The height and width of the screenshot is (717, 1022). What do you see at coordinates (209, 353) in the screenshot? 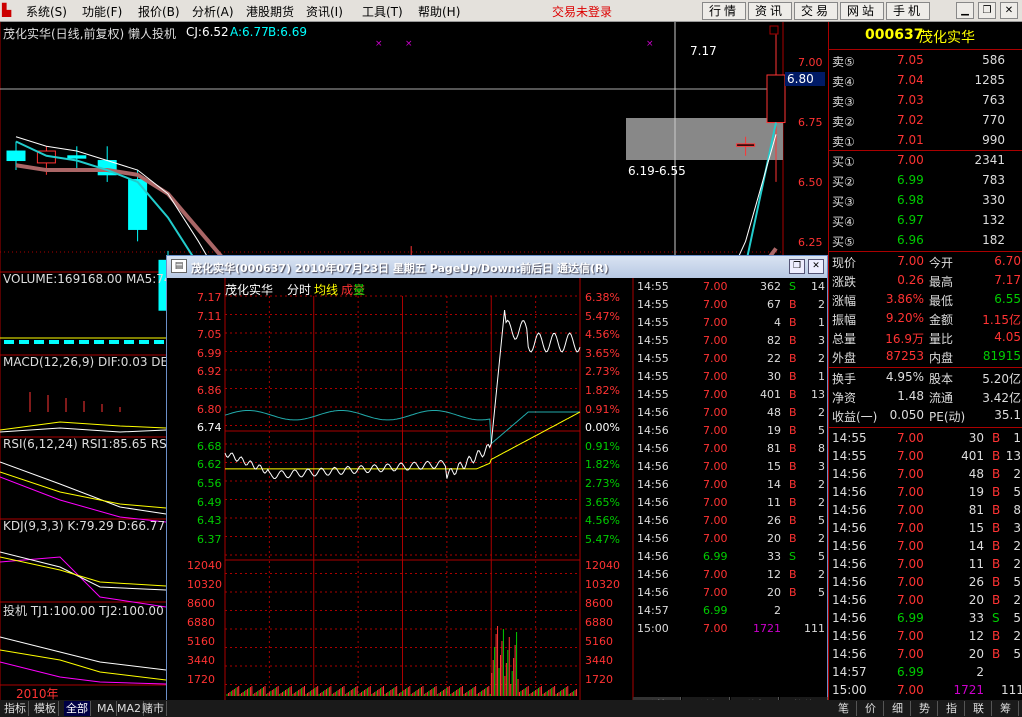
I see `price-tick: 6.99` at bounding box center [209, 353].